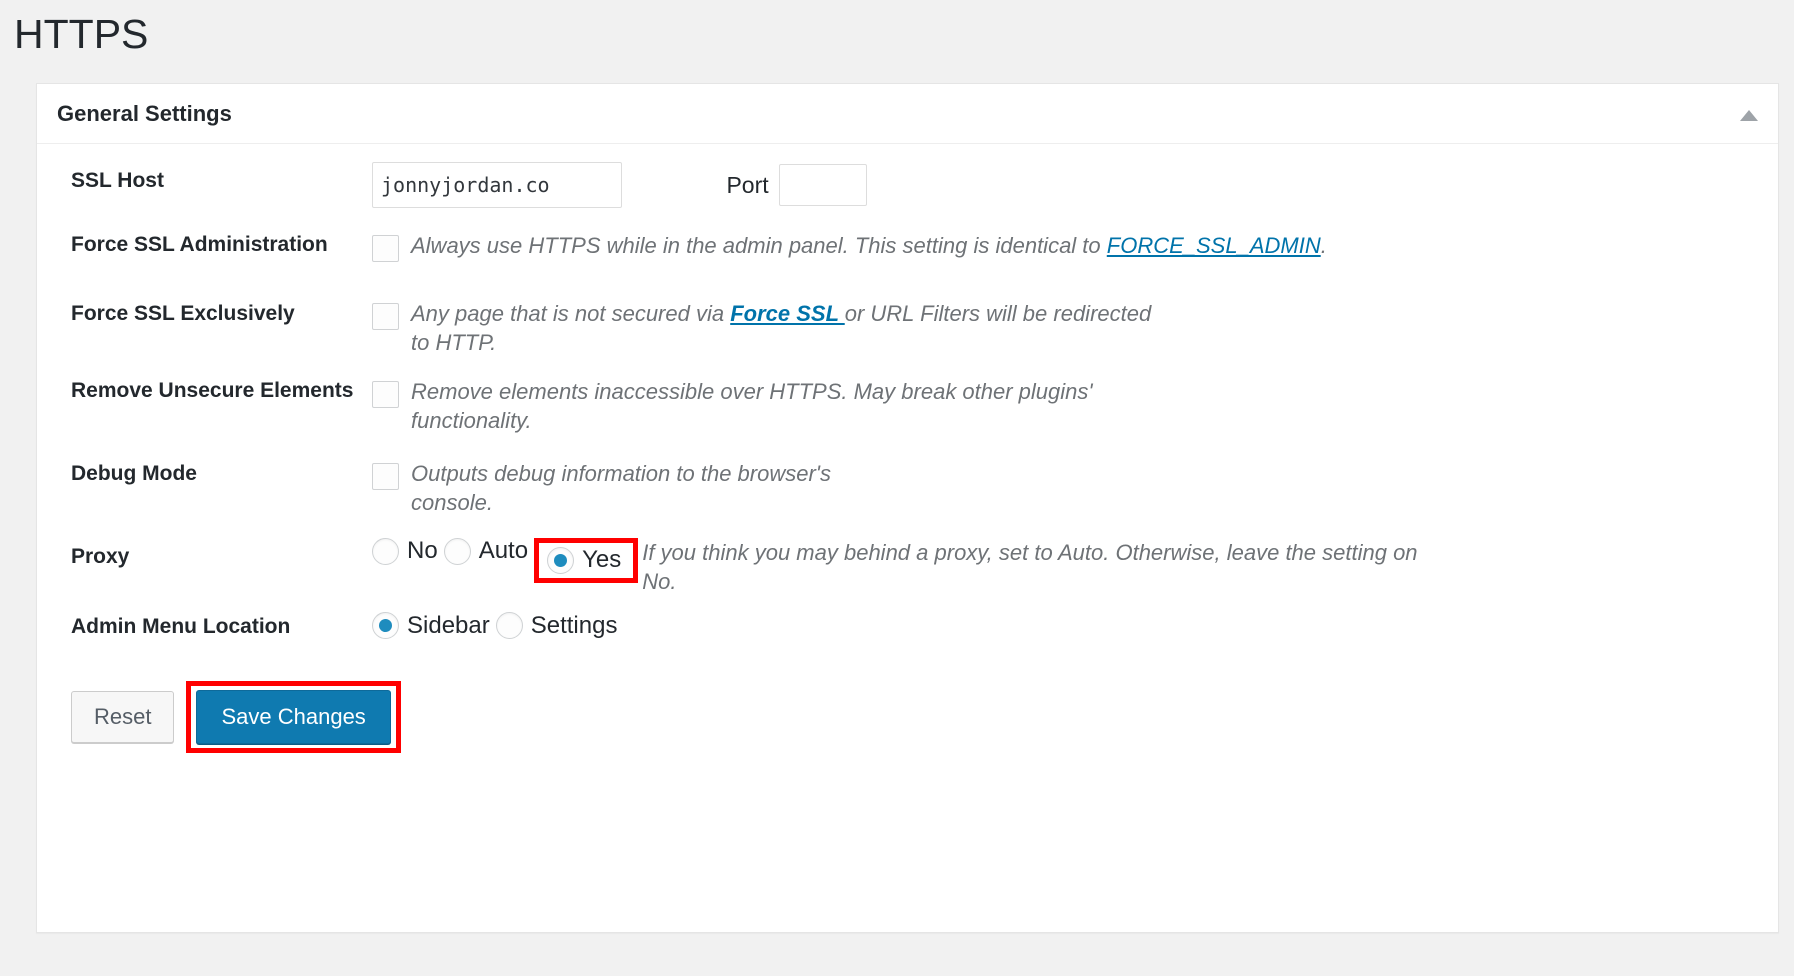 The image size is (1794, 976). Describe the element at coordinates (907, 708) in the screenshot. I see `submit-bar: Reset Save Changes` at that location.